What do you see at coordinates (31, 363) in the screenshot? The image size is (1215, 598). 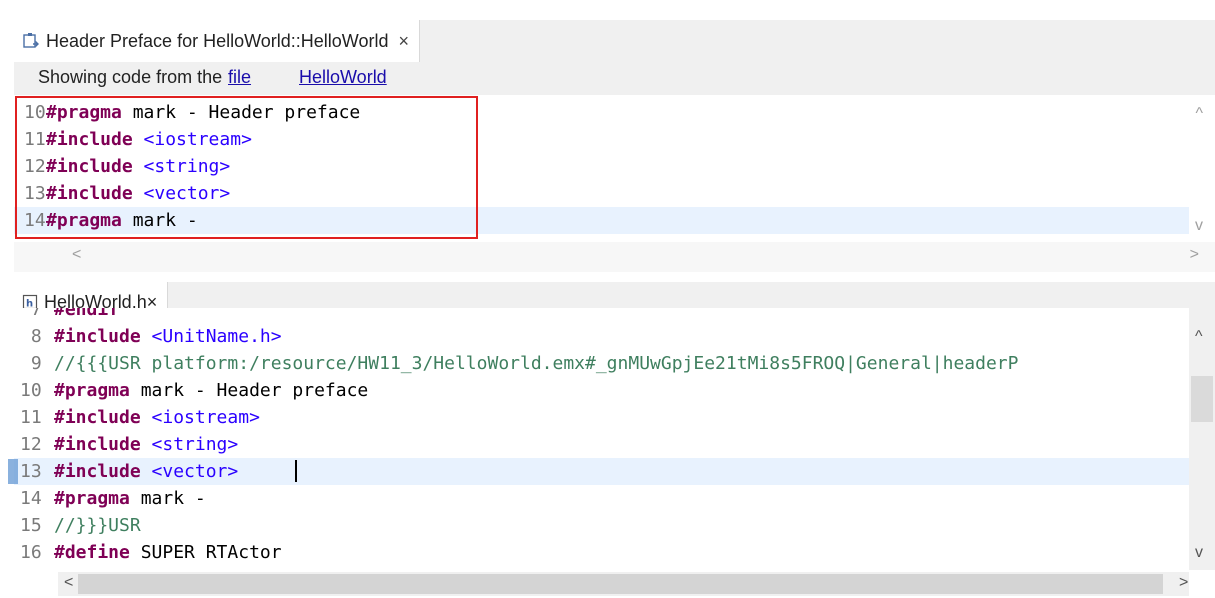 I see `line-number: 9` at bounding box center [31, 363].